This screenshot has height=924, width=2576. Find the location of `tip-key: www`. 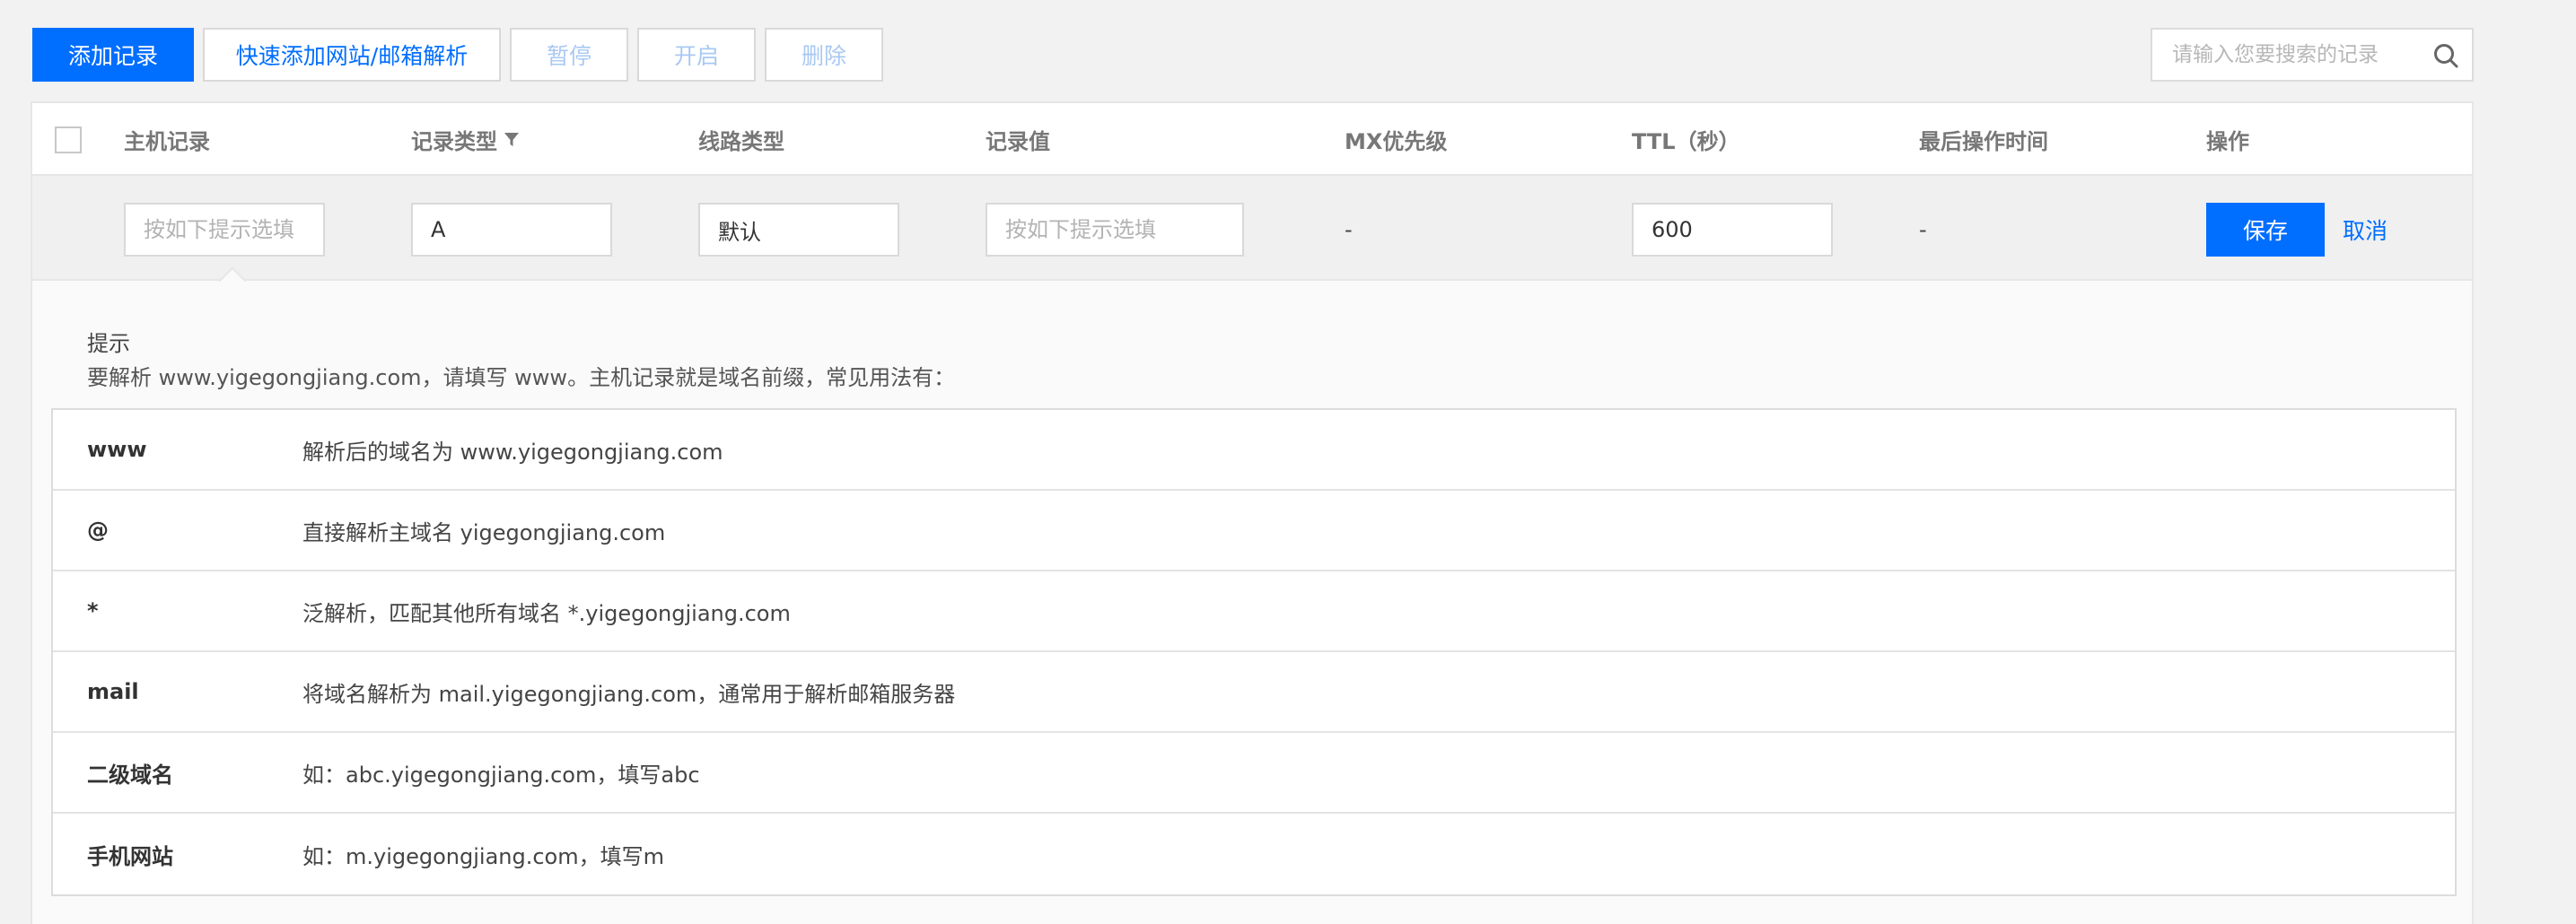

tip-key: www is located at coordinates (117, 449).